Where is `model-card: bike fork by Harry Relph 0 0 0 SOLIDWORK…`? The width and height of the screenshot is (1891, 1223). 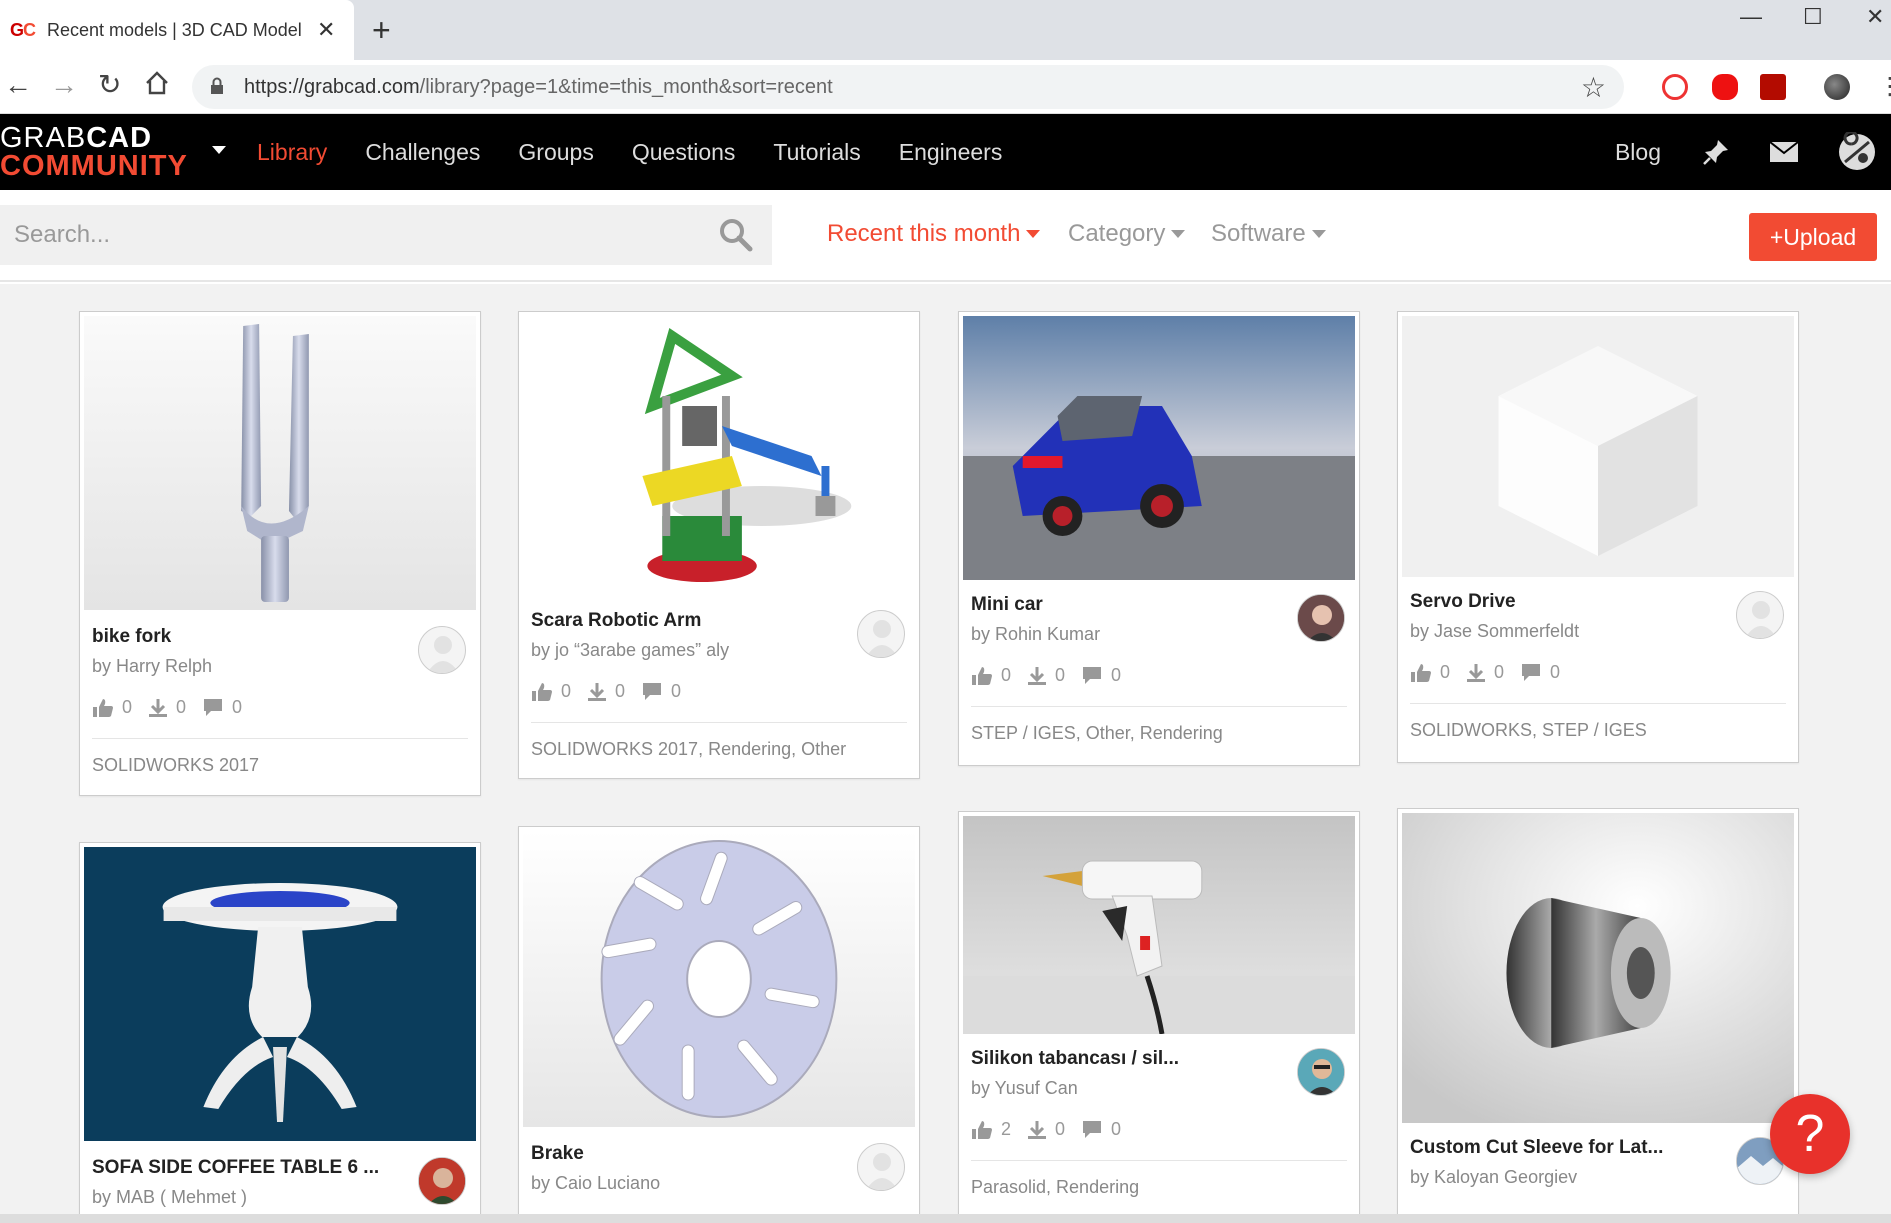
model-card: bike fork by Harry Relph 0 0 0 SOLIDWORK… is located at coordinates (280, 553).